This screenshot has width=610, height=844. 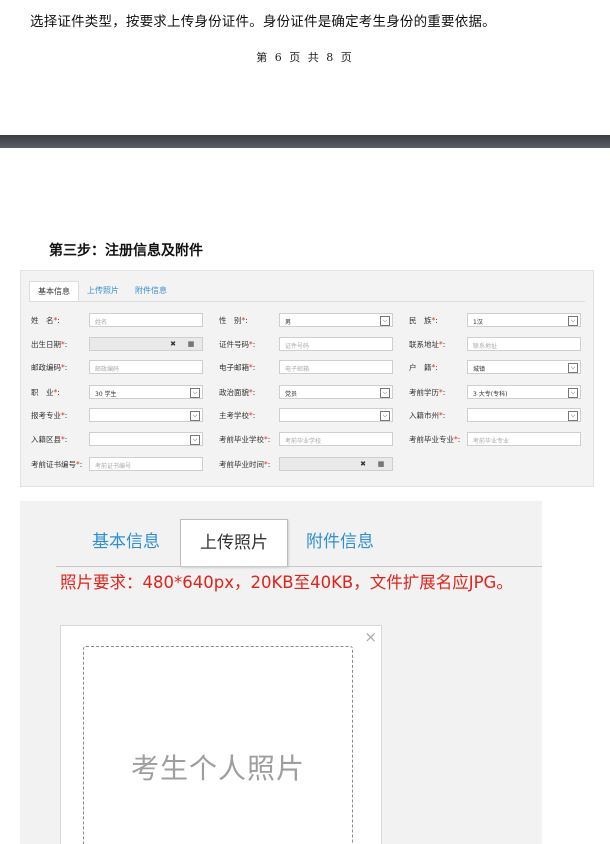 I want to click on field-label-text: 职 业, so click(x=42, y=392).